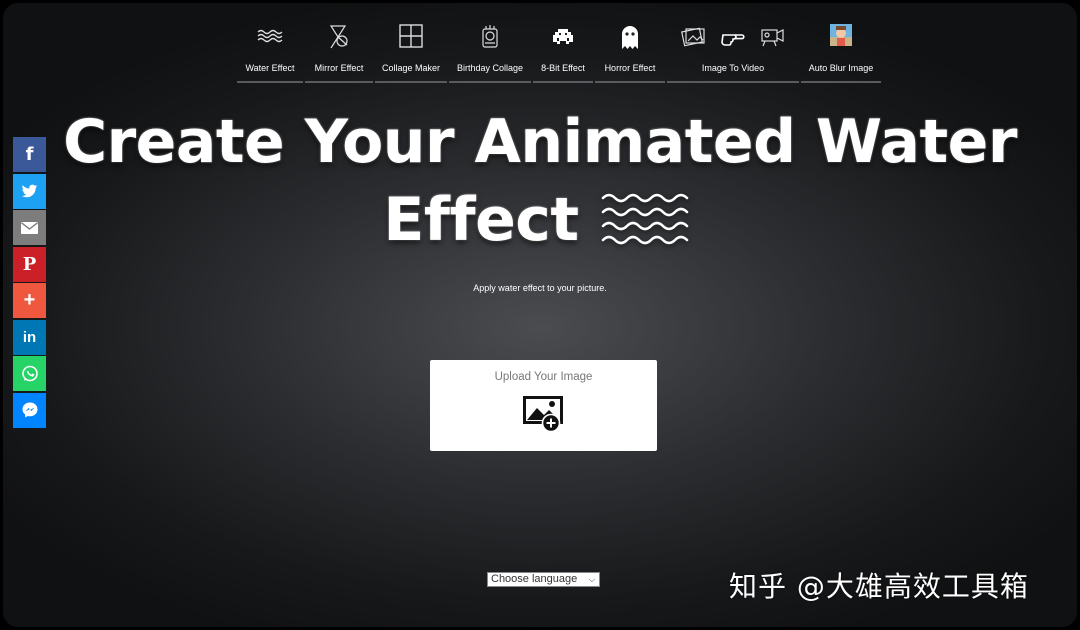 The height and width of the screenshot is (630, 1080). Describe the element at coordinates (563, 51) in the screenshot. I see `nav-item-8-bit-effect: 8-Bit Effect` at that location.